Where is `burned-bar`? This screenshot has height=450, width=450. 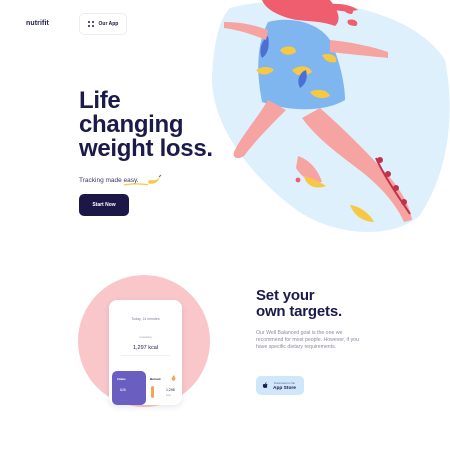
burned-bar is located at coordinates (152, 392).